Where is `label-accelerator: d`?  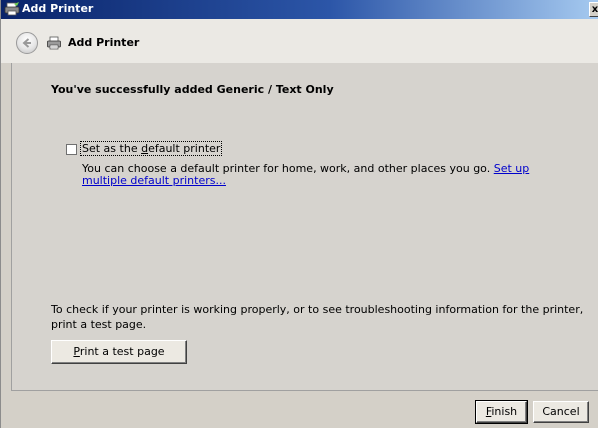
label-accelerator: d is located at coordinates (145, 148).